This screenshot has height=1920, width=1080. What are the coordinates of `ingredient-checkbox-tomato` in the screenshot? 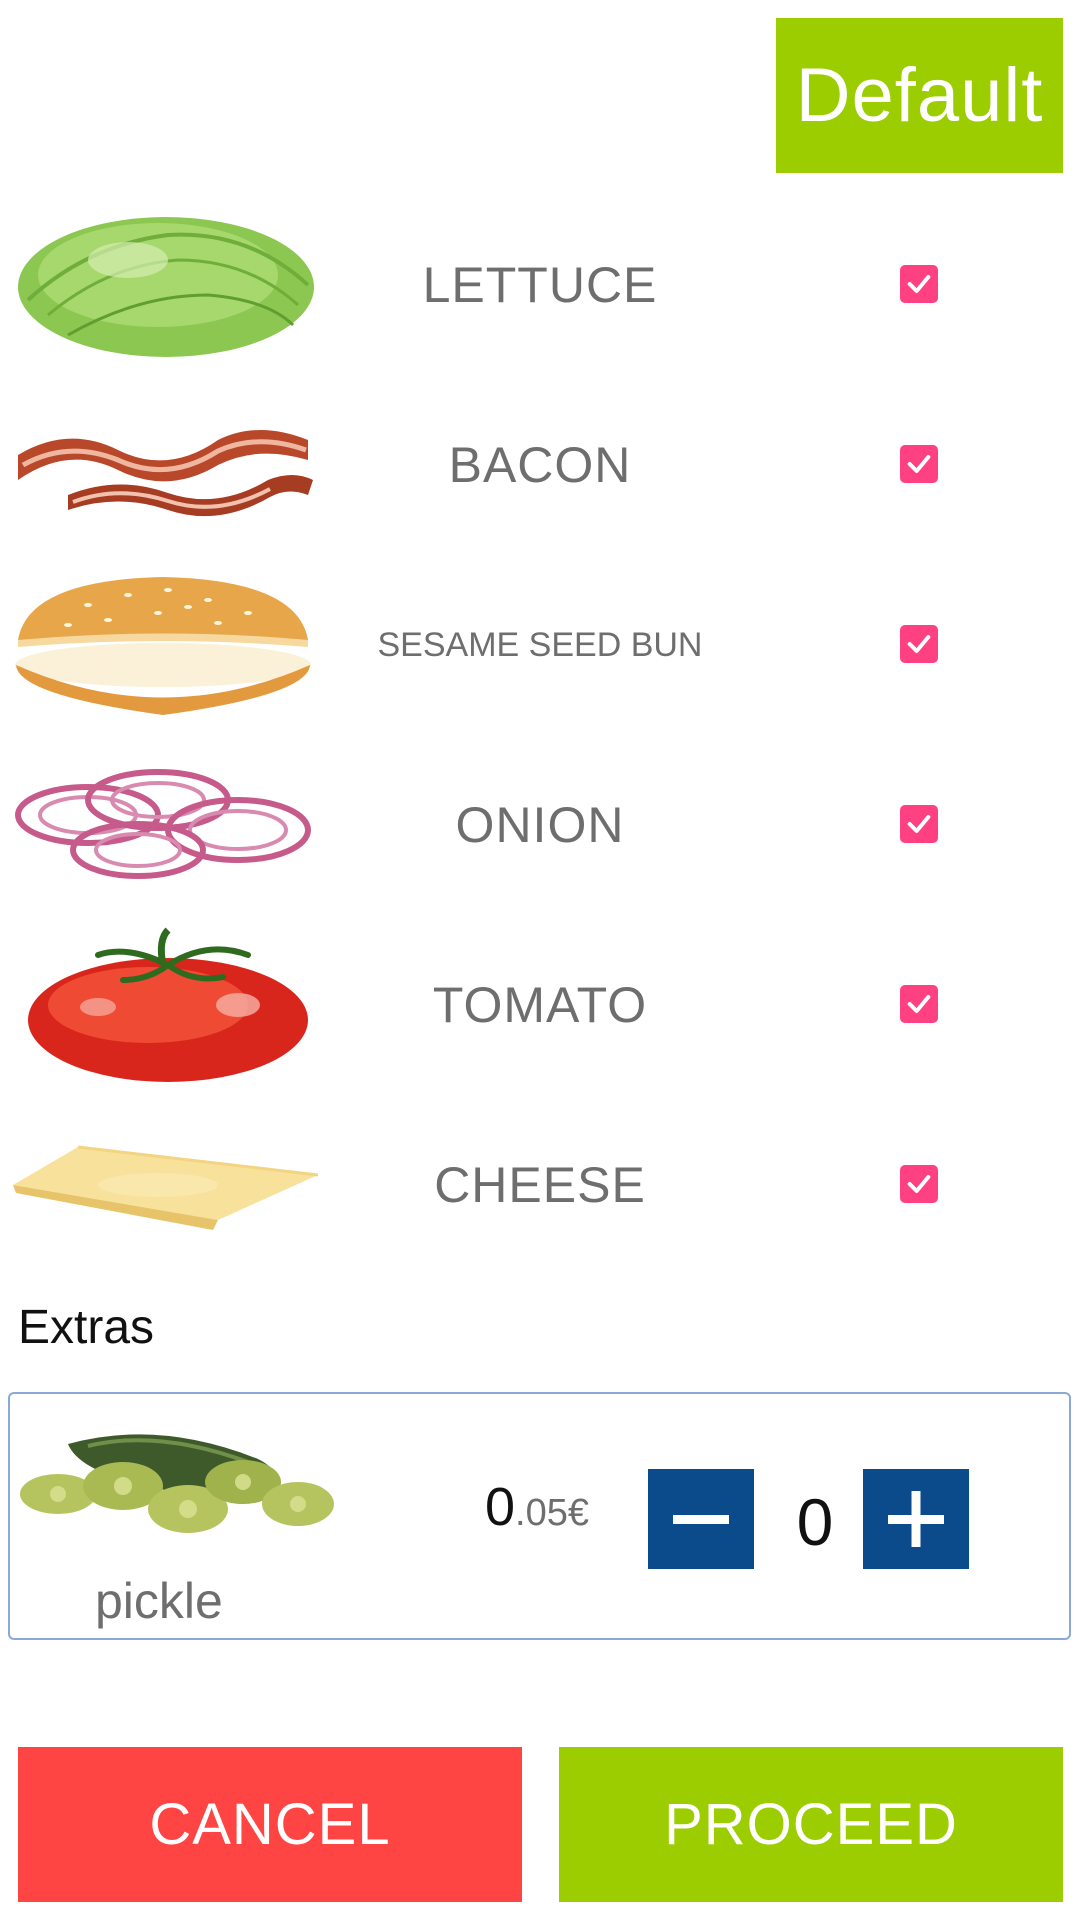 It's located at (919, 1004).